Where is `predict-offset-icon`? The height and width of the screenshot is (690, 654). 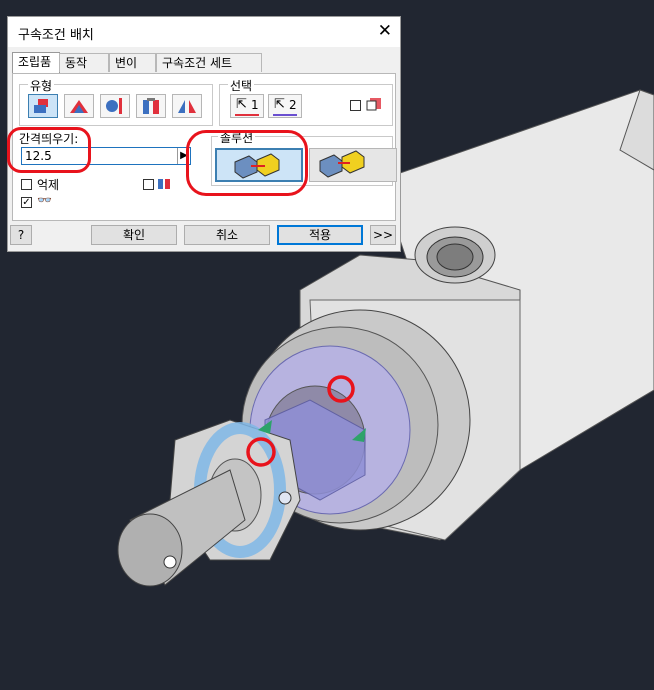
predict-offset-icon is located at coordinates (164, 184).